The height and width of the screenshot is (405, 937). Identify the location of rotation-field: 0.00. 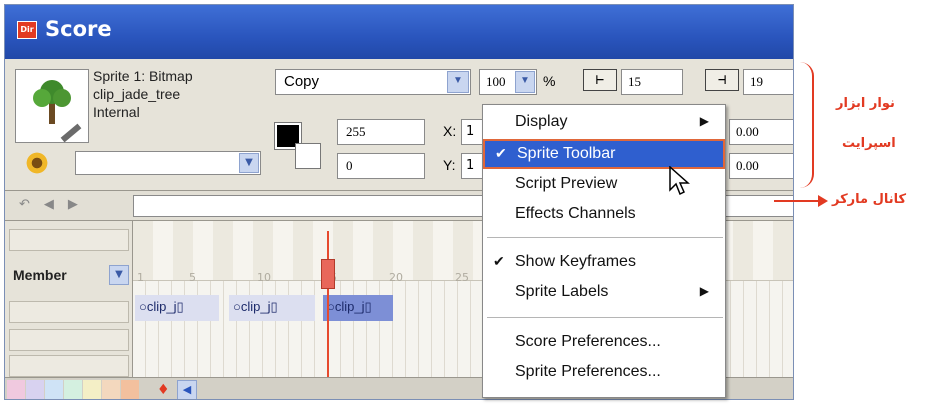
(761, 132).